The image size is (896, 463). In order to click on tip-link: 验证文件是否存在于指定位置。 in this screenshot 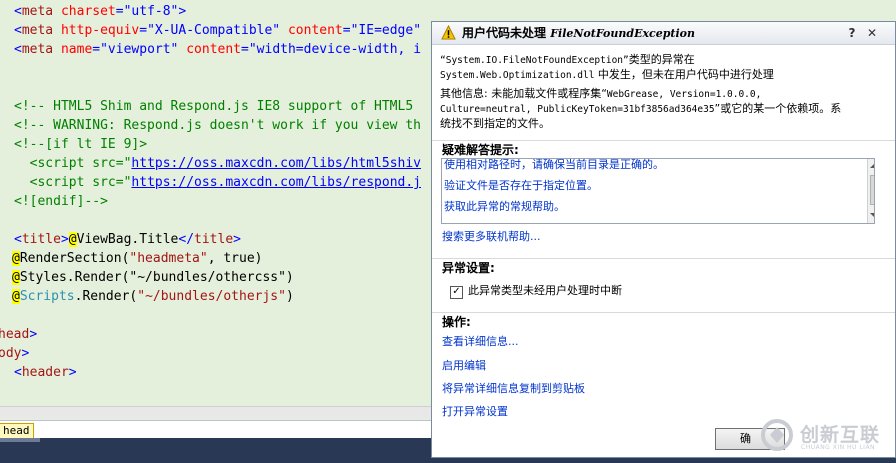, I will do `click(521, 186)`.